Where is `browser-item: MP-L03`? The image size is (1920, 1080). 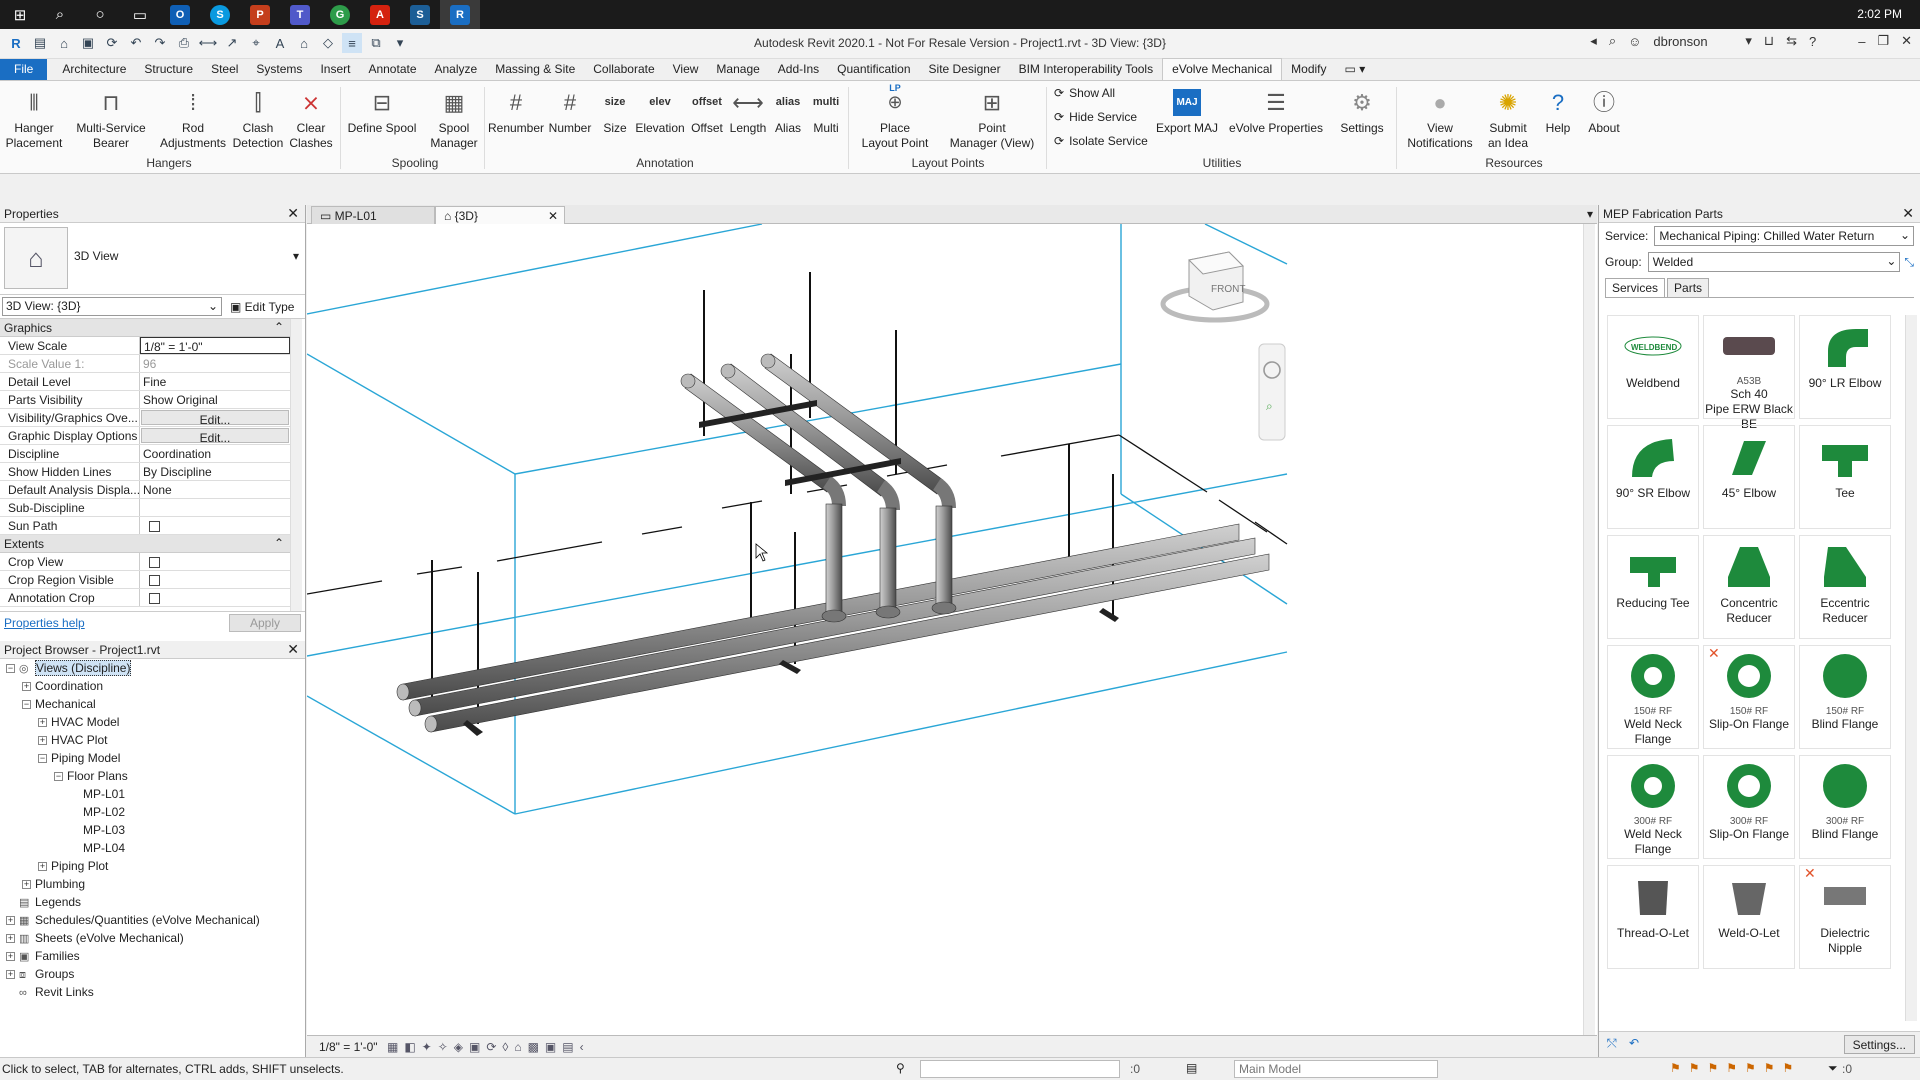 browser-item: MP-L03 is located at coordinates (152, 830).